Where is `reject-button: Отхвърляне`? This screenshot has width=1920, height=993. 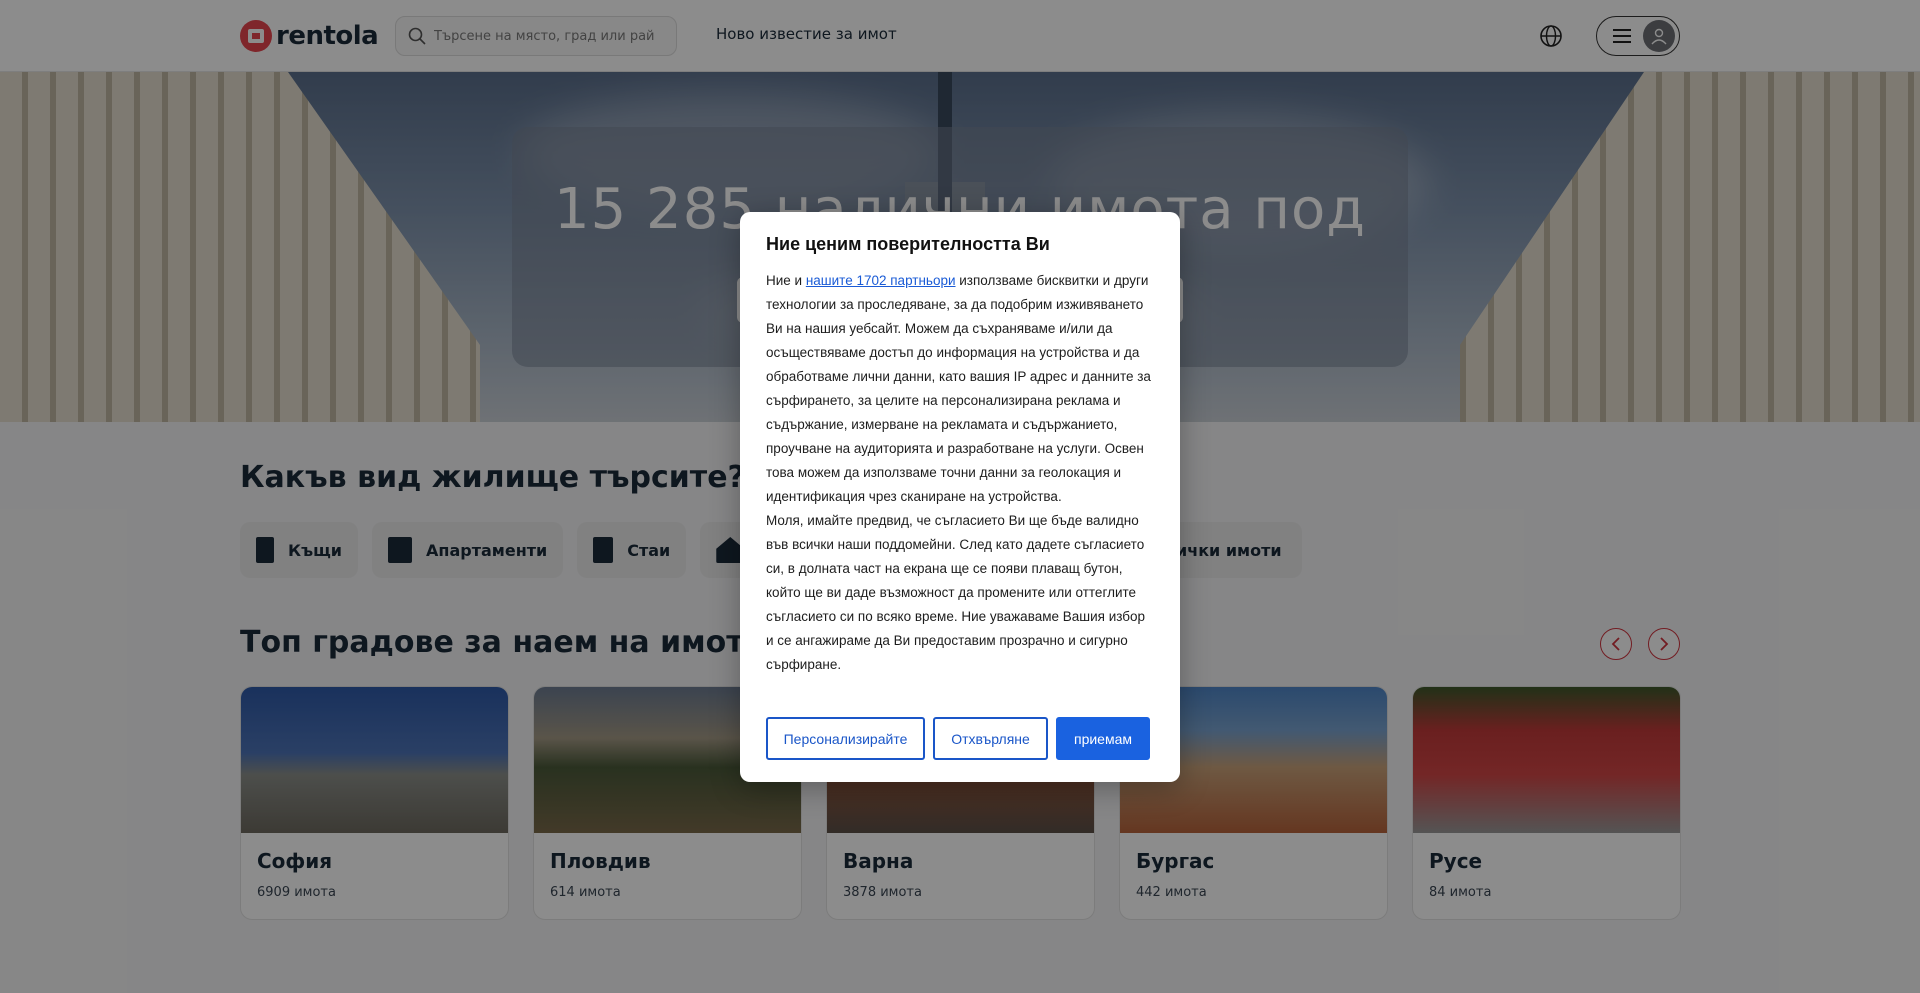 reject-button: Отхвърляне is located at coordinates (990, 738).